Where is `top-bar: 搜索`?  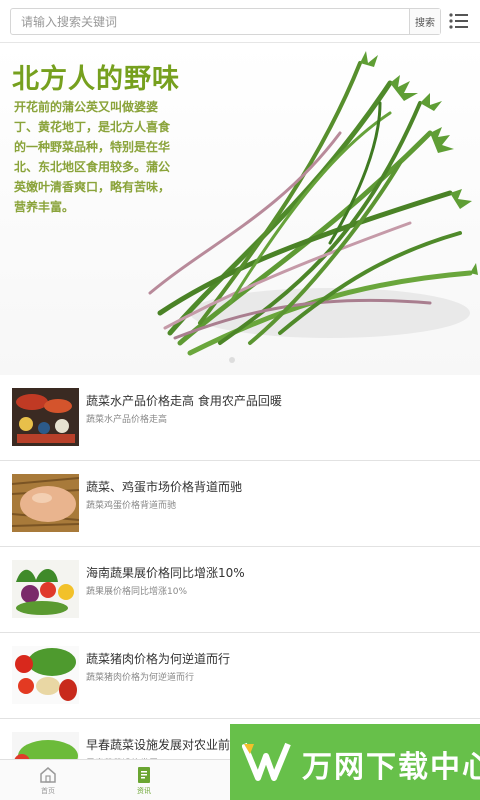 top-bar: 搜索 is located at coordinates (240, 21).